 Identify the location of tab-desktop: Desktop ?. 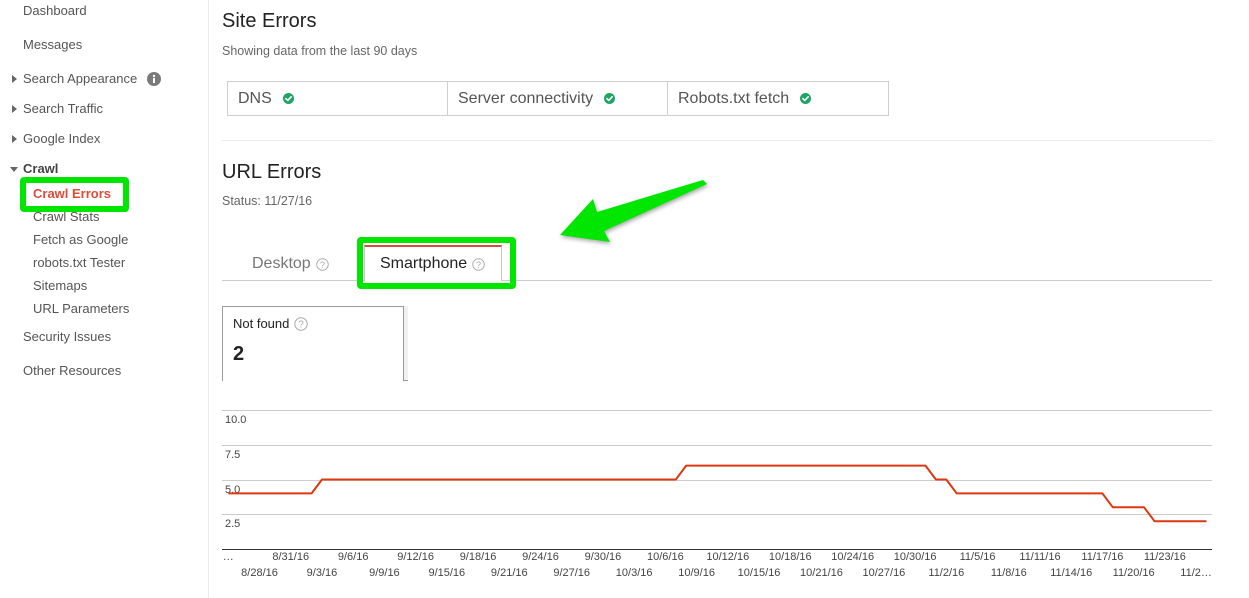
(290, 264).